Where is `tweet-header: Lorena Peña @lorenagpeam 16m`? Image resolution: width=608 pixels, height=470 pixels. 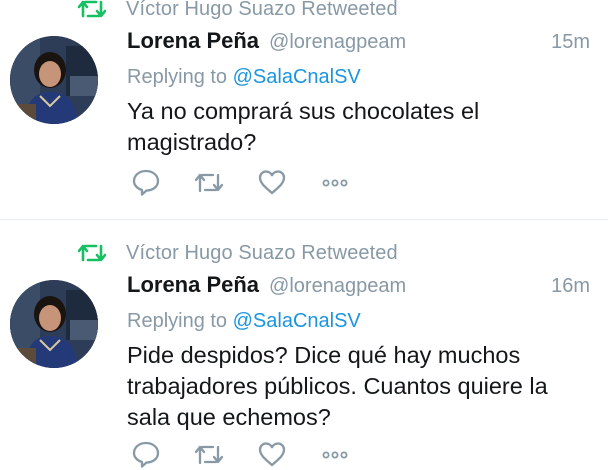
tweet-header: Lorena Peña @lorenagpeam 16m is located at coordinates (358, 289).